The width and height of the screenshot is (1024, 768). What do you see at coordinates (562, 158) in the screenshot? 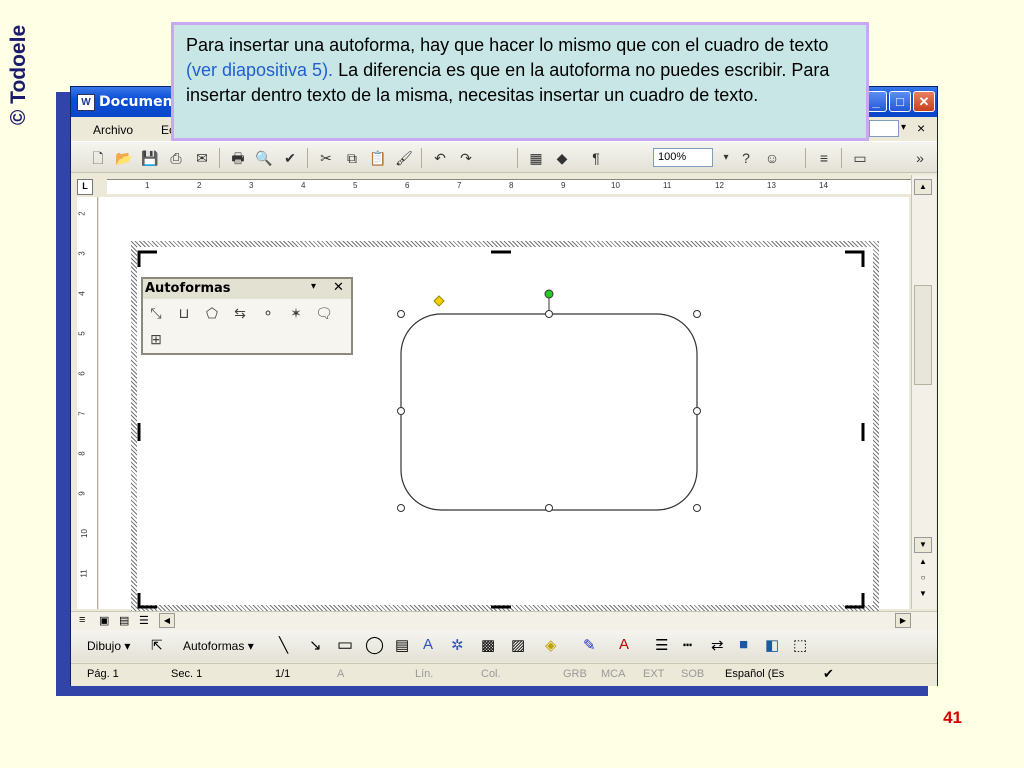
I see `drawing-icon: ◆` at bounding box center [562, 158].